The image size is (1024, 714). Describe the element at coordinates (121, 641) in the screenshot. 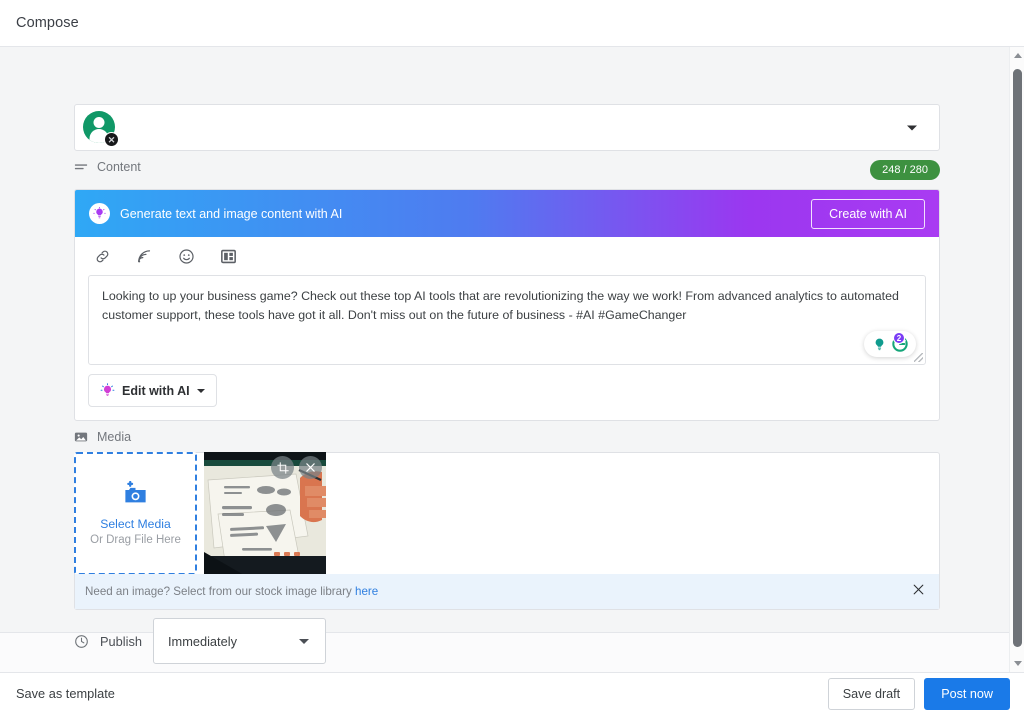

I see `publish-label: Publish` at that location.